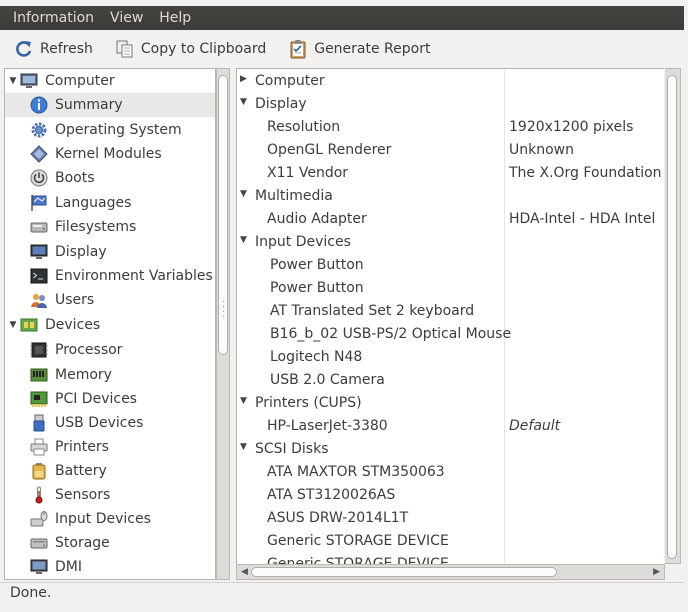 This screenshot has width=688, height=612. I want to click on tree-item-label: Environment Variables, so click(134, 276).